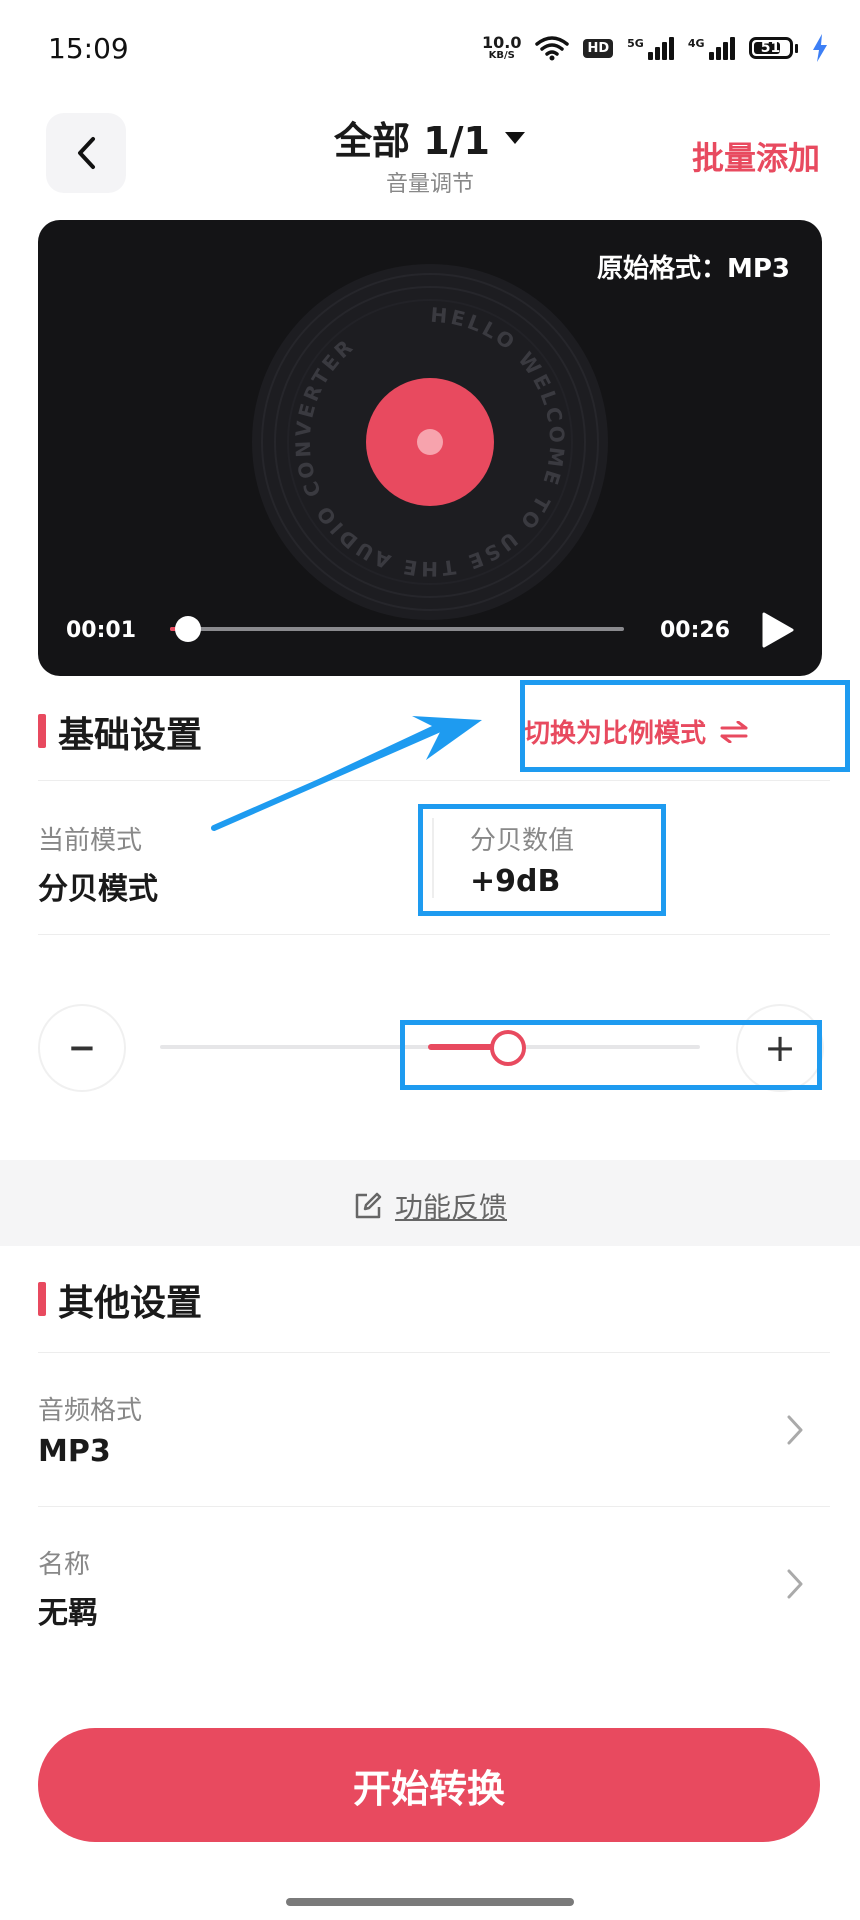 This screenshot has height=1920, width=860. What do you see at coordinates (685, 726) in the screenshot?
I see `highlight-box-switch-mode` at bounding box center [685, 726].